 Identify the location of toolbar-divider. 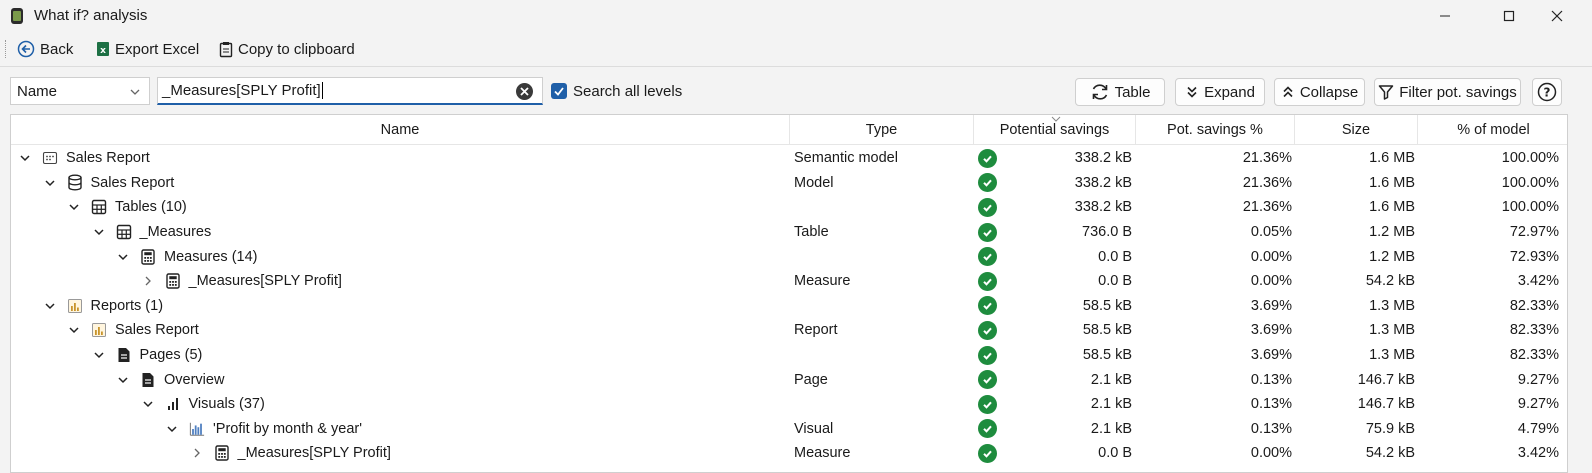
(796, 66).